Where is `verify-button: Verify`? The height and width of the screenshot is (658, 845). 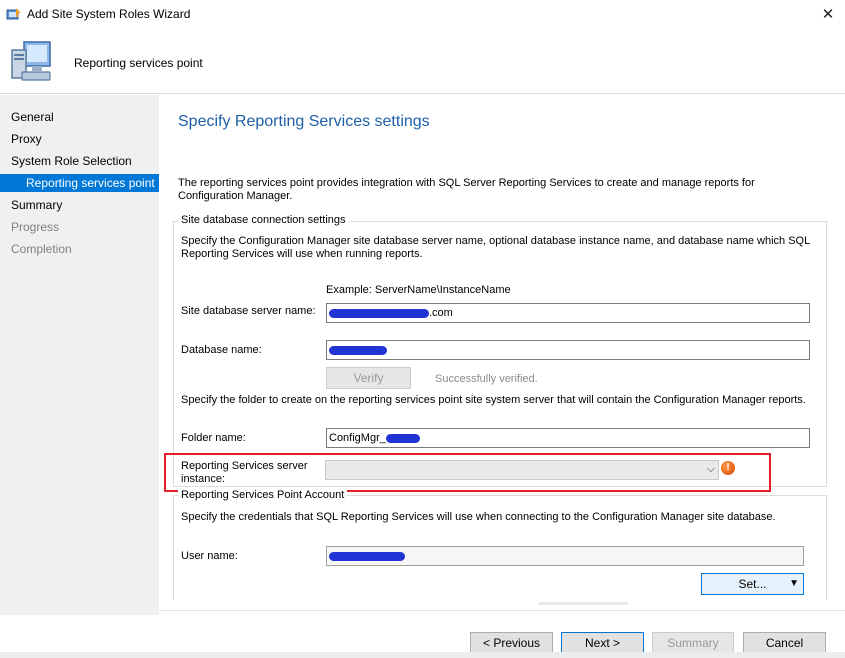
verify-button: Verify is located at coordinates (368, 378).